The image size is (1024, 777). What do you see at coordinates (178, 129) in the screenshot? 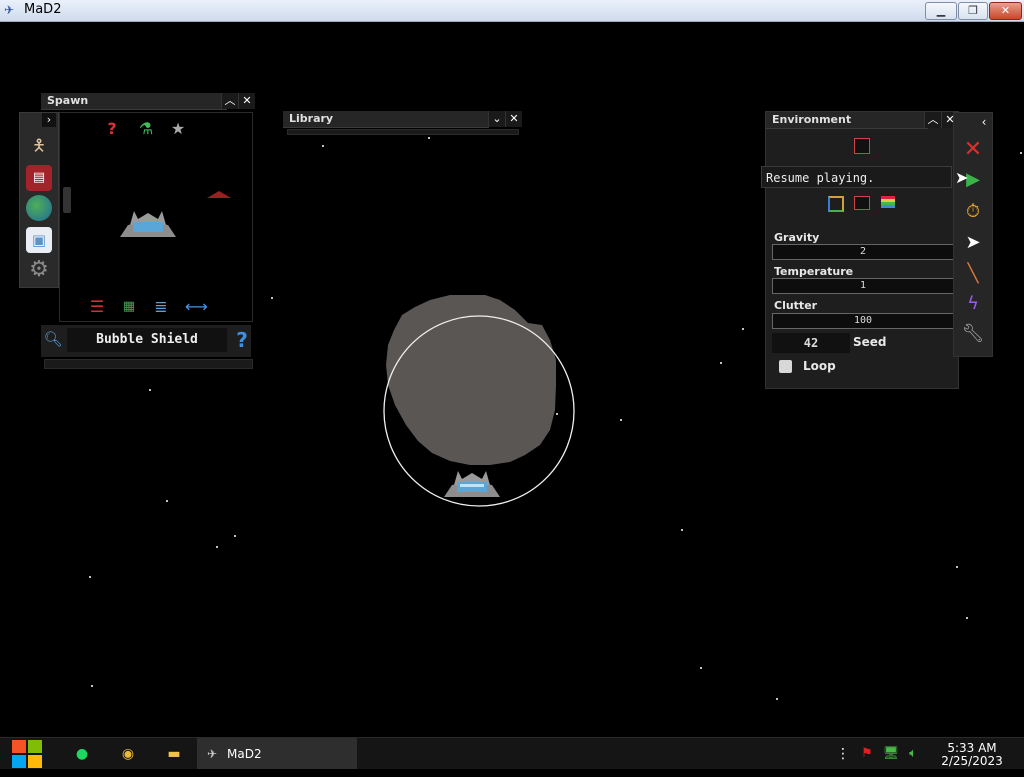
I see `star-icon: ★` at bounding box center [178, 129].